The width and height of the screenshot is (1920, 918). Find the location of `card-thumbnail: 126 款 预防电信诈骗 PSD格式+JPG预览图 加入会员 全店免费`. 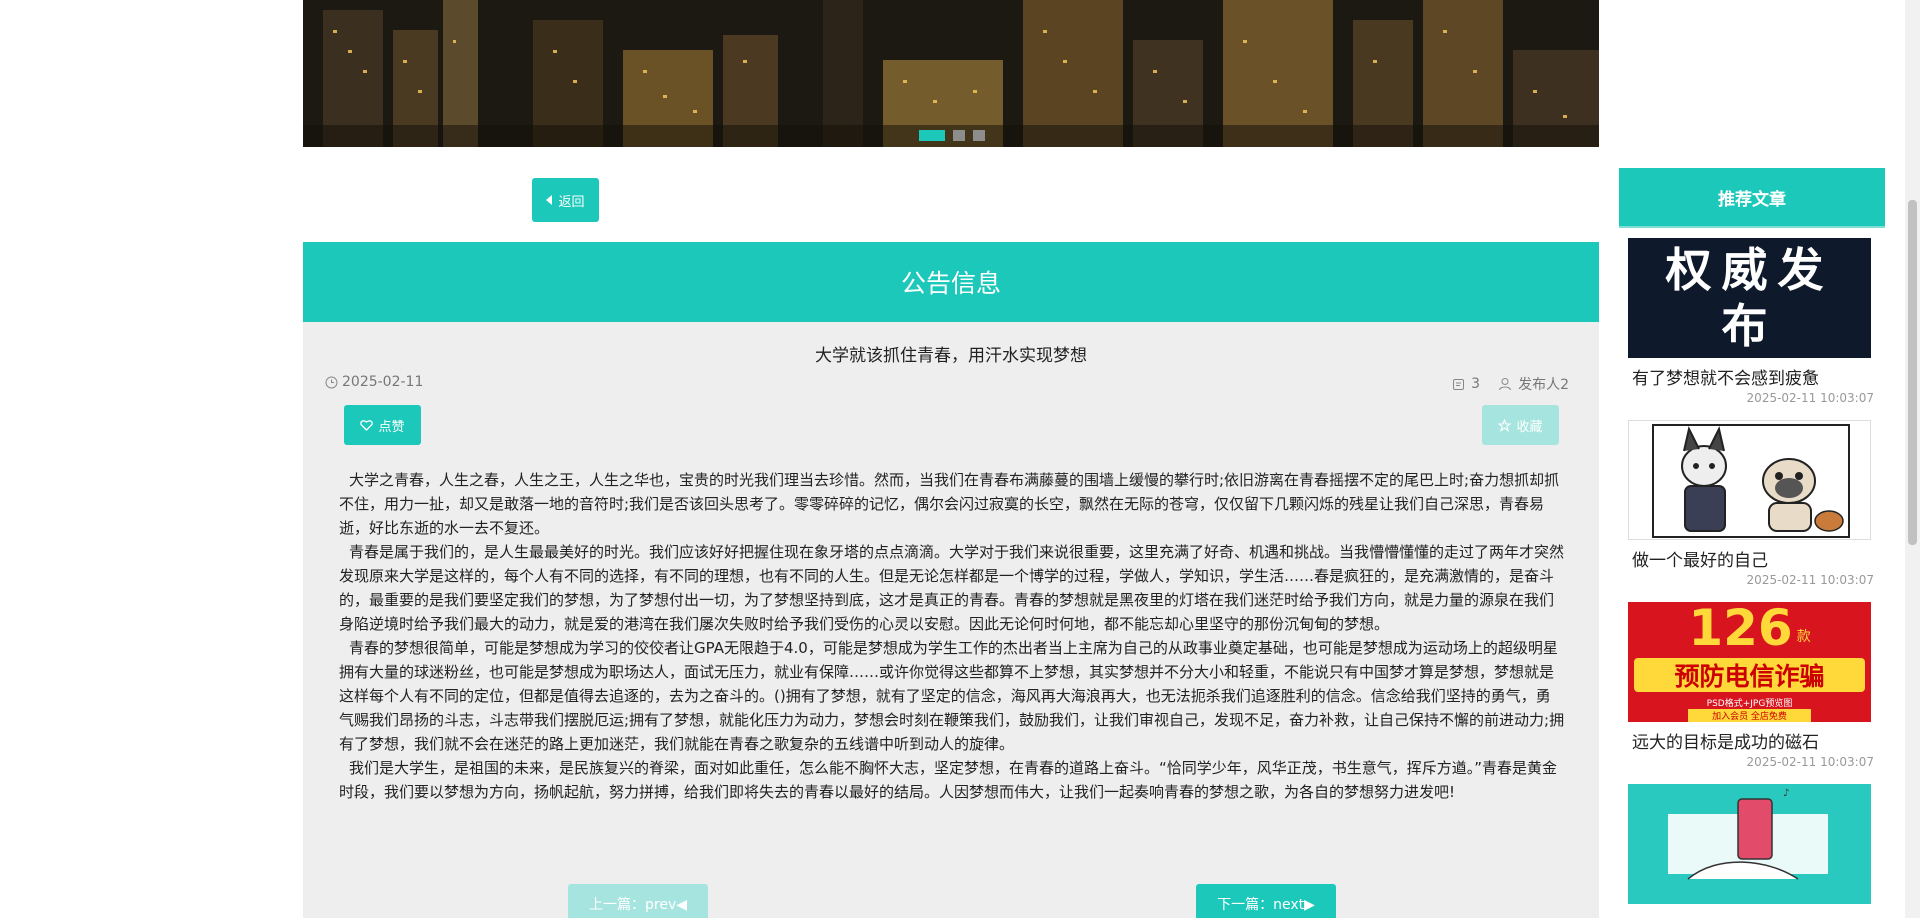

card-thumbnail: 126 款 预防电信诈骗 PSD格式+JPG预览图 加入会员 全店免费 is located at coordinates (1749, 662).